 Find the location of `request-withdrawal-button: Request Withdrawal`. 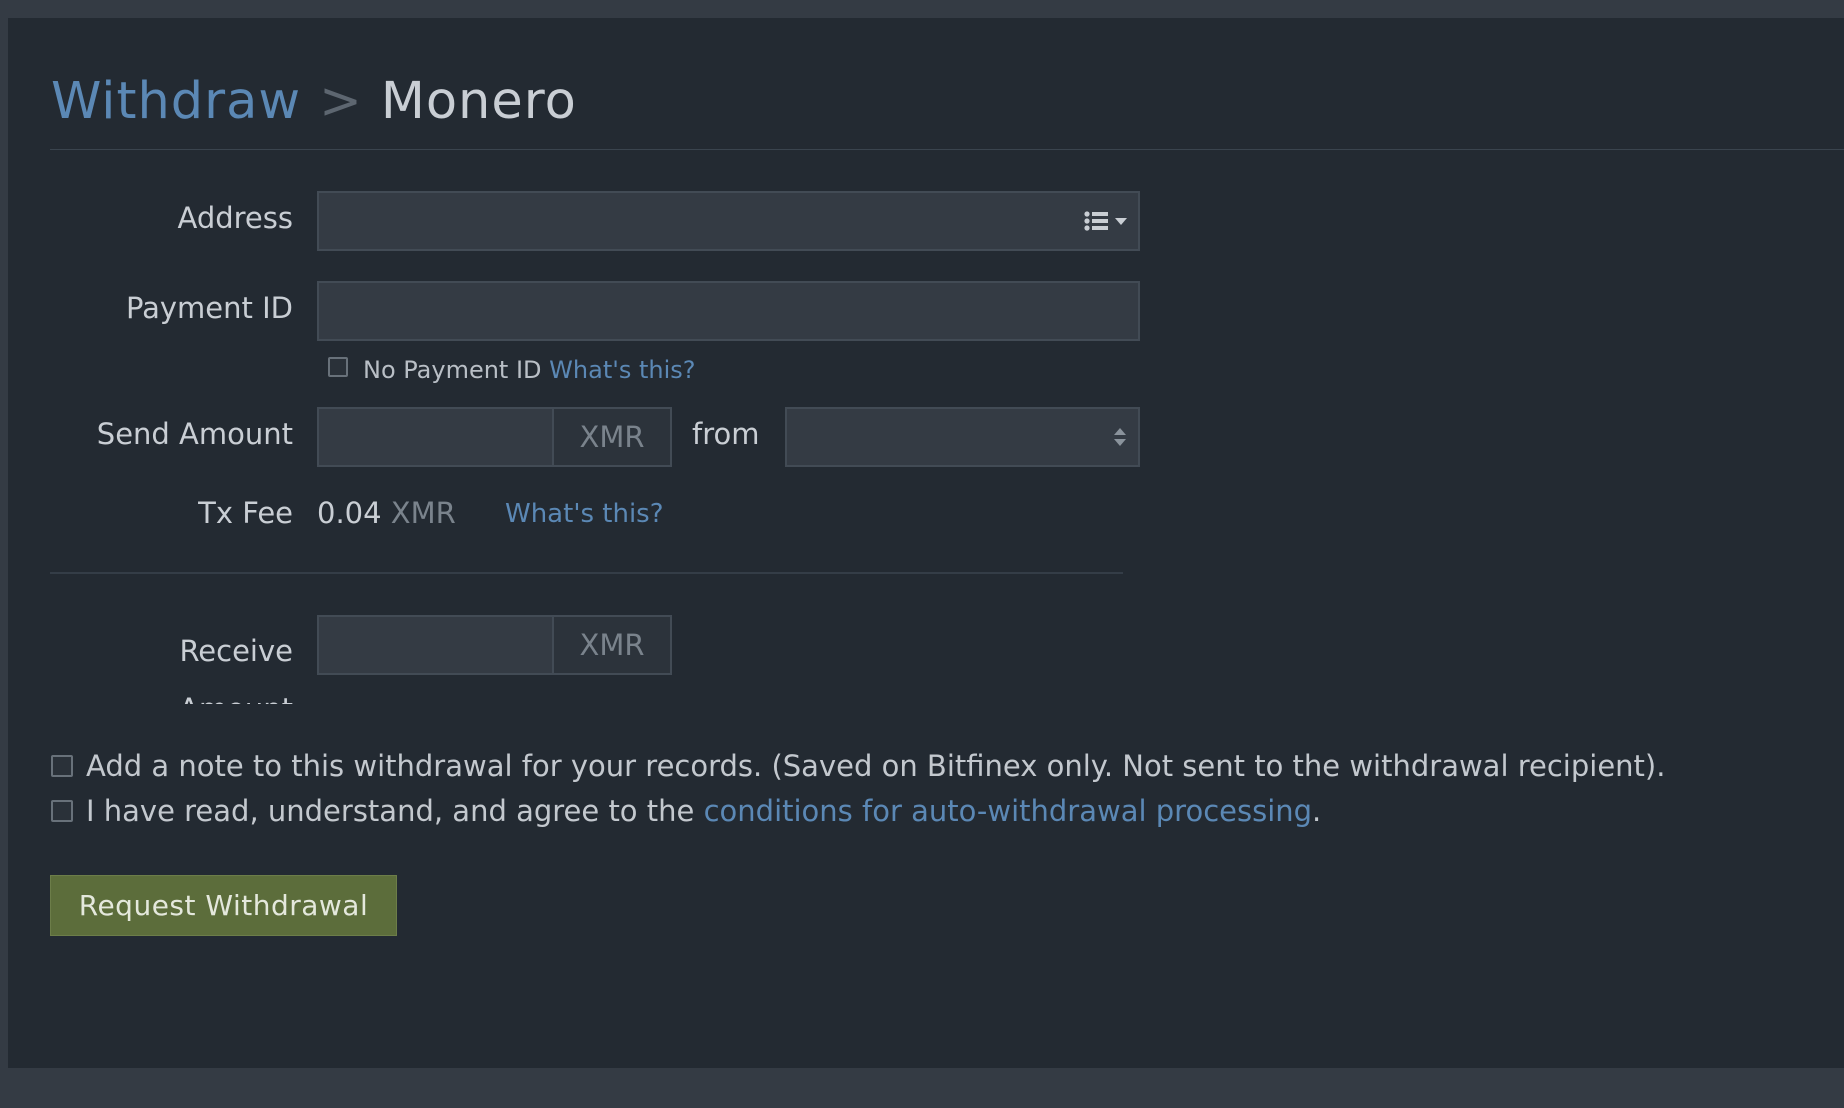

request-withdrawal-button: Request Withdrawal is located at coordinates (223, 905).